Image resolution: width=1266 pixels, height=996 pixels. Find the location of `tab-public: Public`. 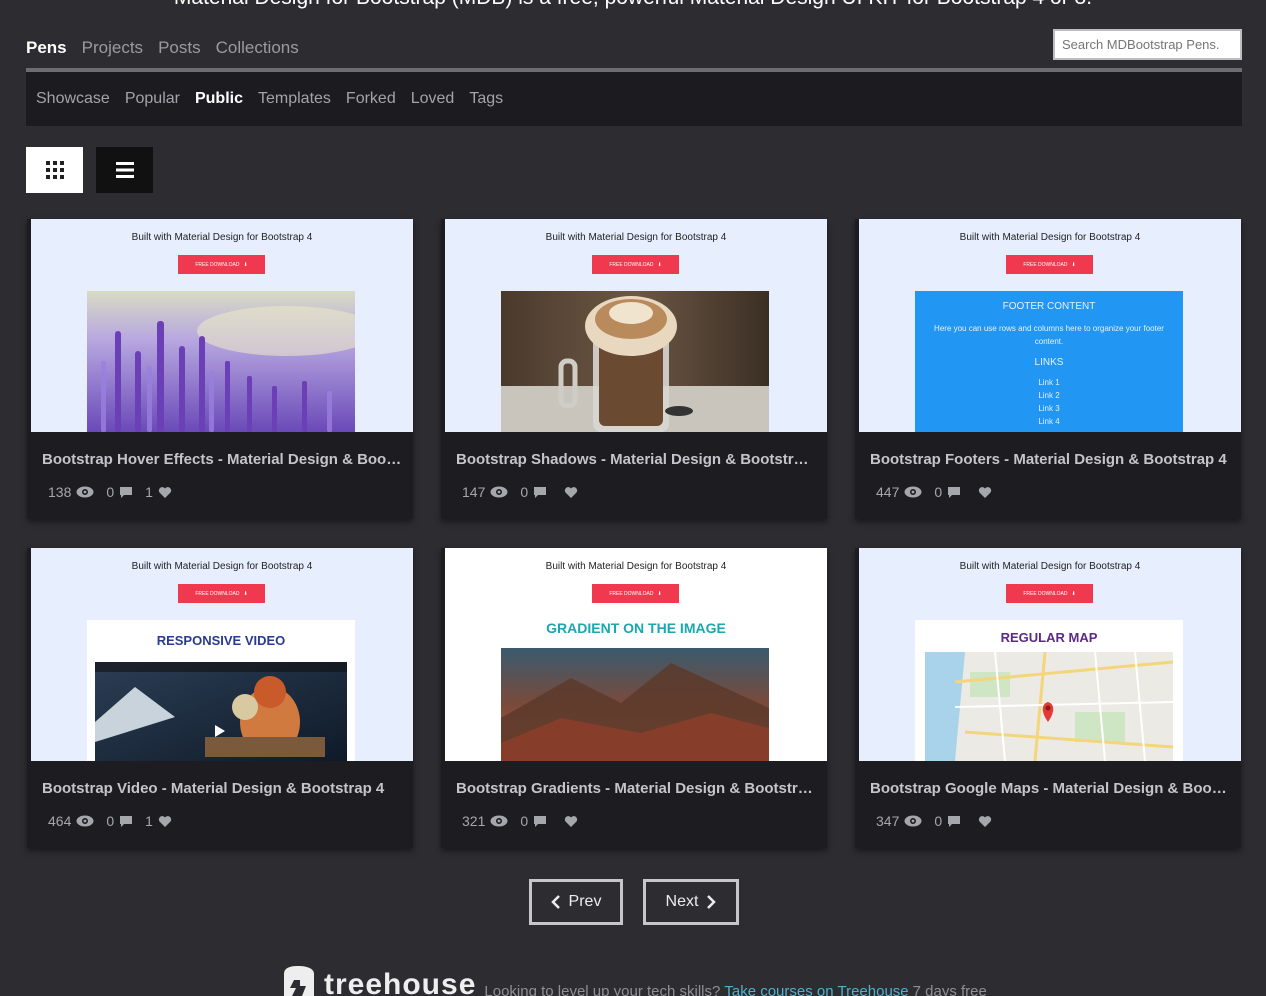

tab-public: Public is located at coordinates (219, 99).